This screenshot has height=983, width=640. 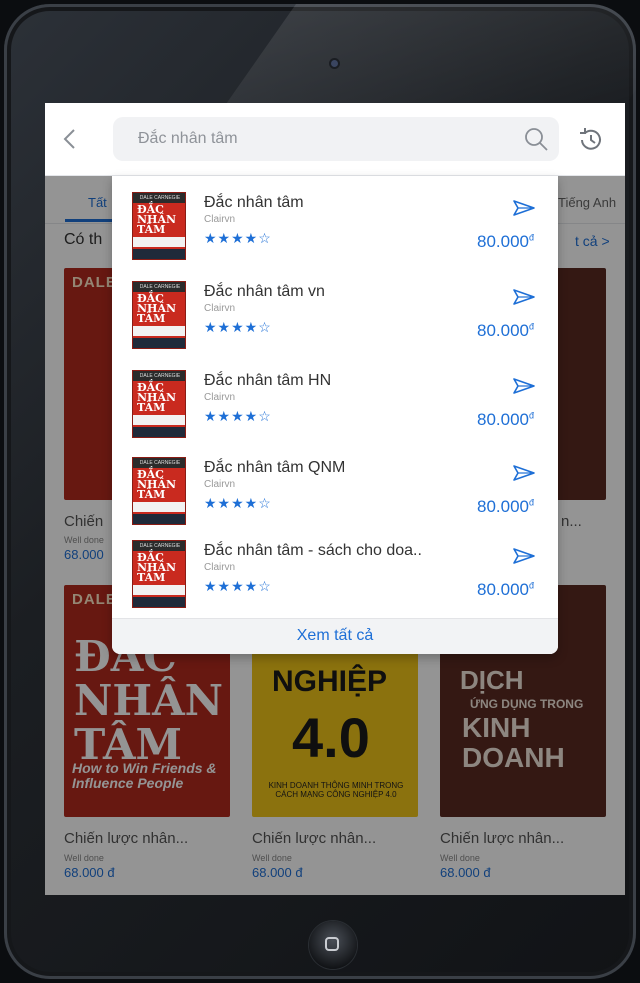 What do you see at coordinates (274, 468) in the screenshot?
I see `result-title: Đắc nhân tâm QNM` at bounding box center [274, 468].